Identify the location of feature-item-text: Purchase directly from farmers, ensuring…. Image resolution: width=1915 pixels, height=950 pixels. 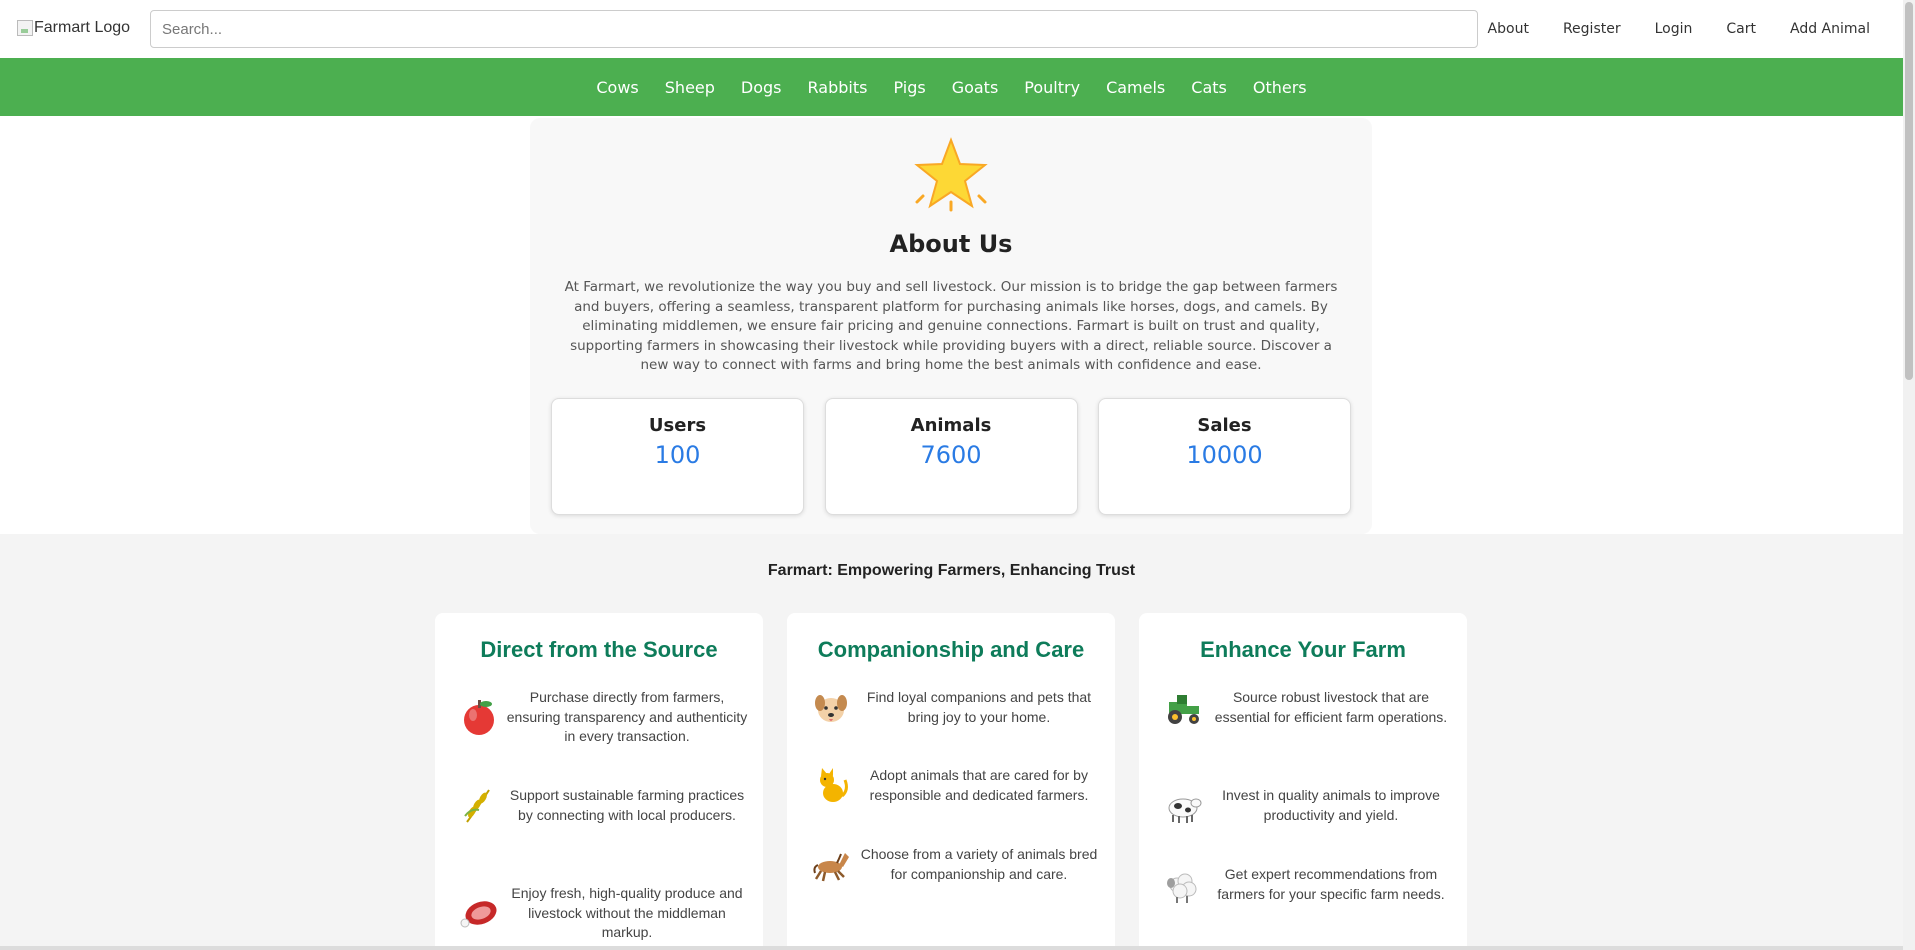
(627, 717).